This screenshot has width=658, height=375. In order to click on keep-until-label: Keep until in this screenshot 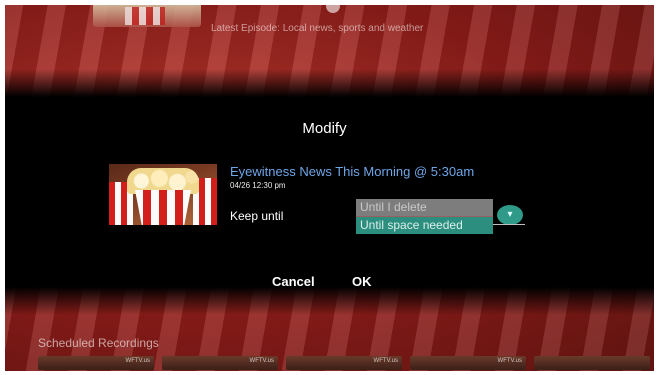, I will do `click(257, 216)`.